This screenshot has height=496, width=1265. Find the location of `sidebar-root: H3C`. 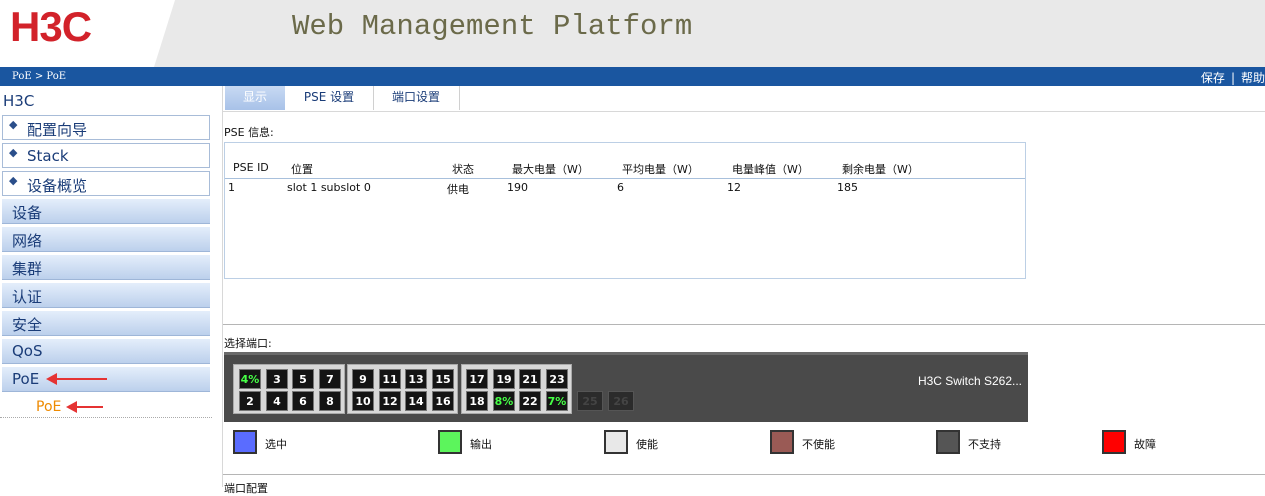

sidebar-root: H3C is located at coordinates (19, 101).